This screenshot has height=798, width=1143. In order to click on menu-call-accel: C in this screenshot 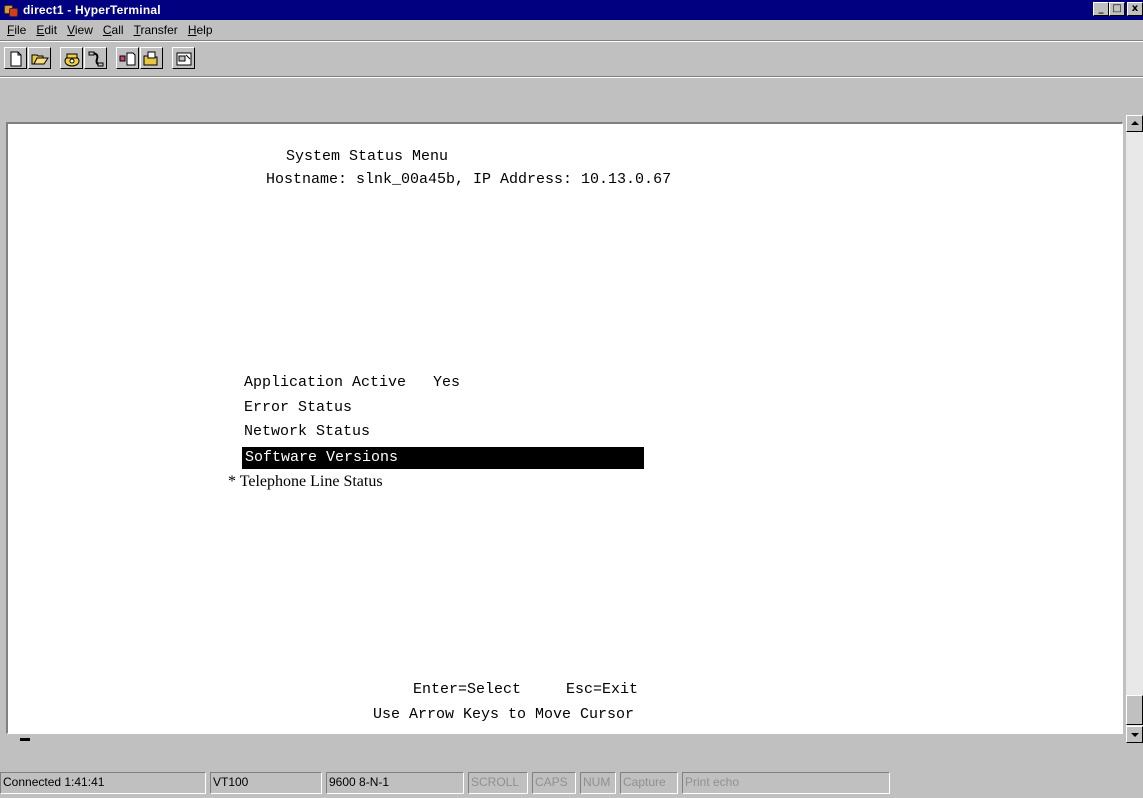, I will do `click(107, 30)`.